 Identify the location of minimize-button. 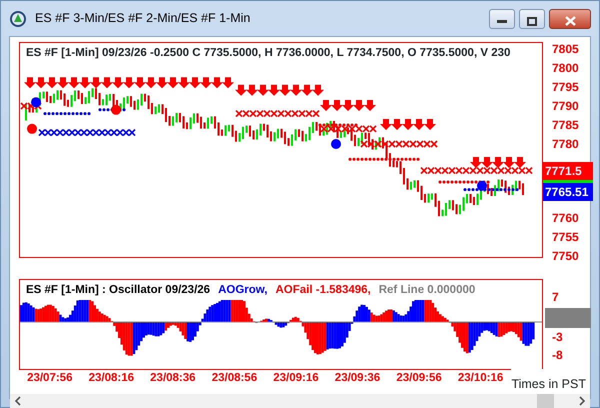
(502, 18).